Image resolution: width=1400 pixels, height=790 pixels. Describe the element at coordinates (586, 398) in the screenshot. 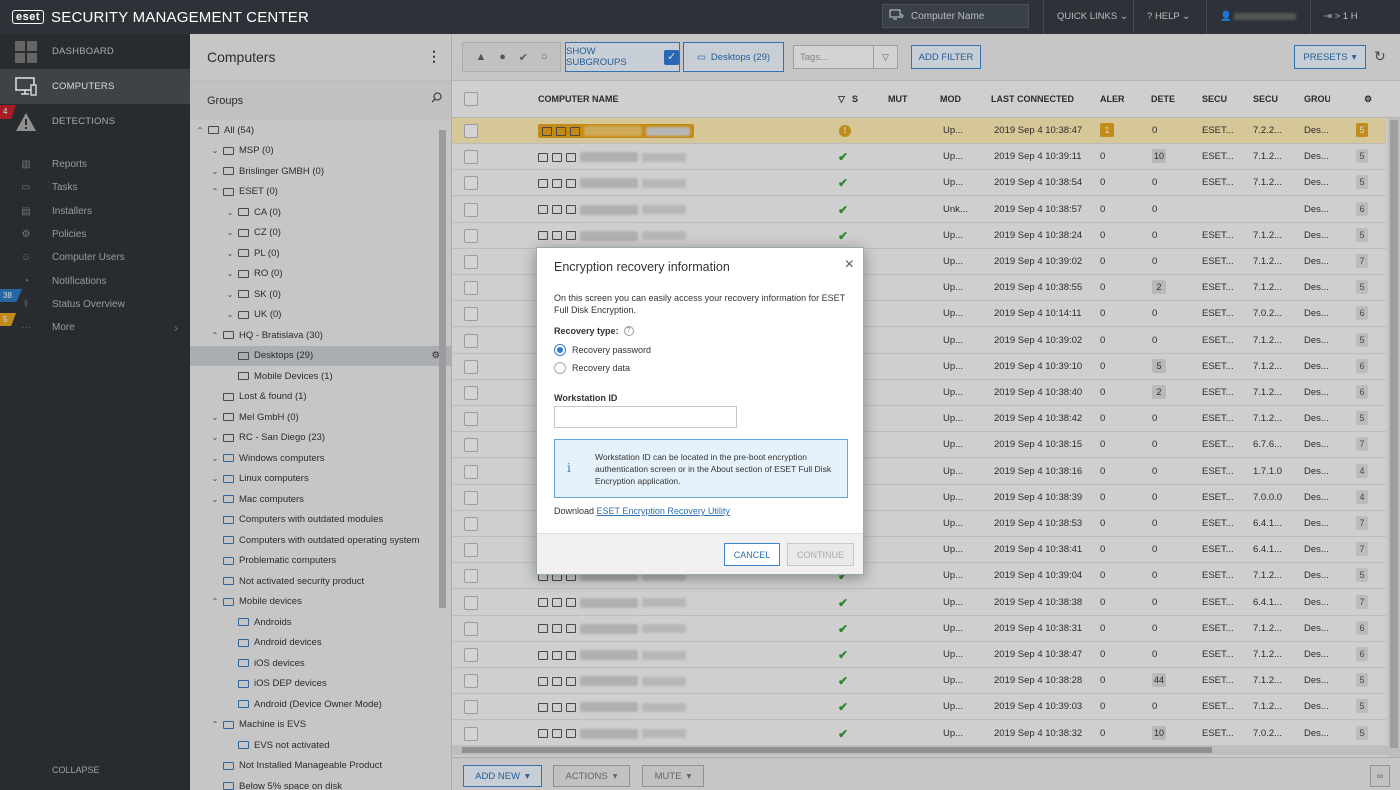

I see `workstation-id-label: Workstation ID` at that location.